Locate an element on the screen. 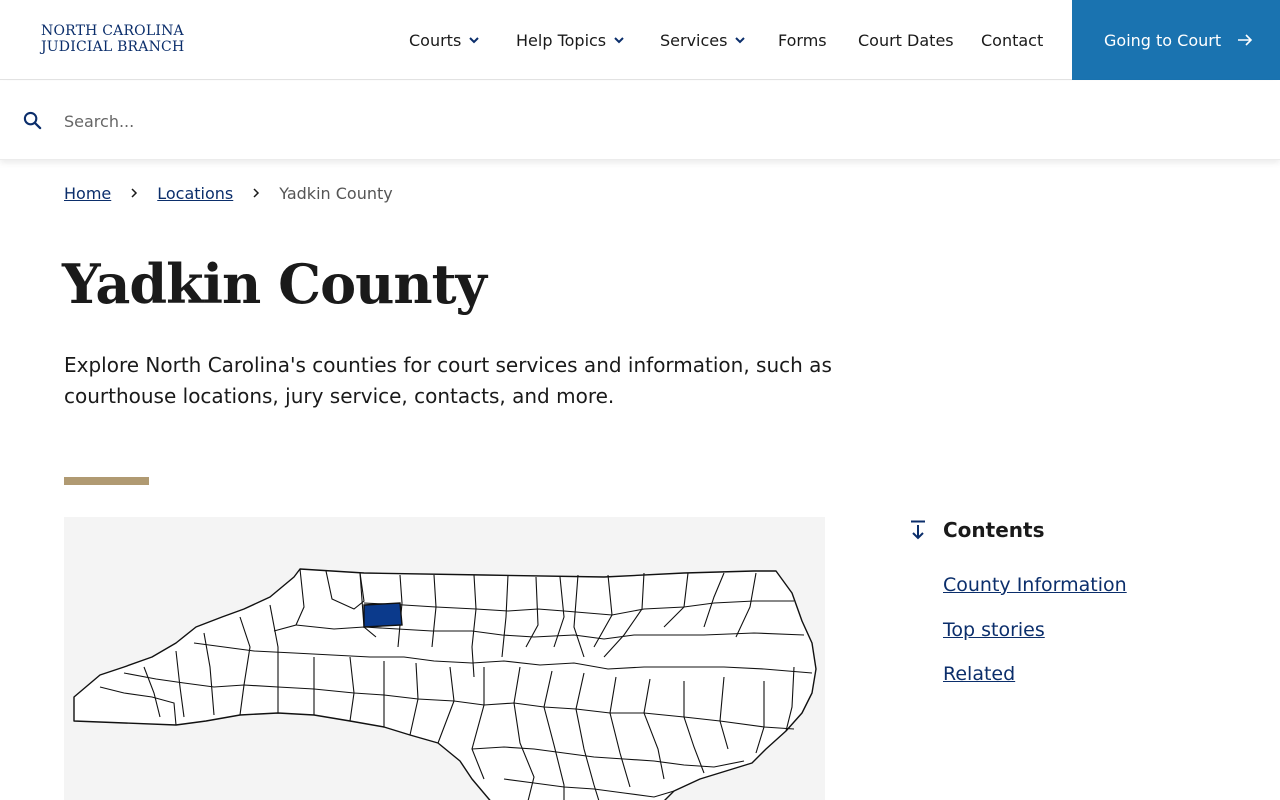 This screenshot has width=1280, height=800. breadcrumb-home: Home is located at coordinates (87, 193).